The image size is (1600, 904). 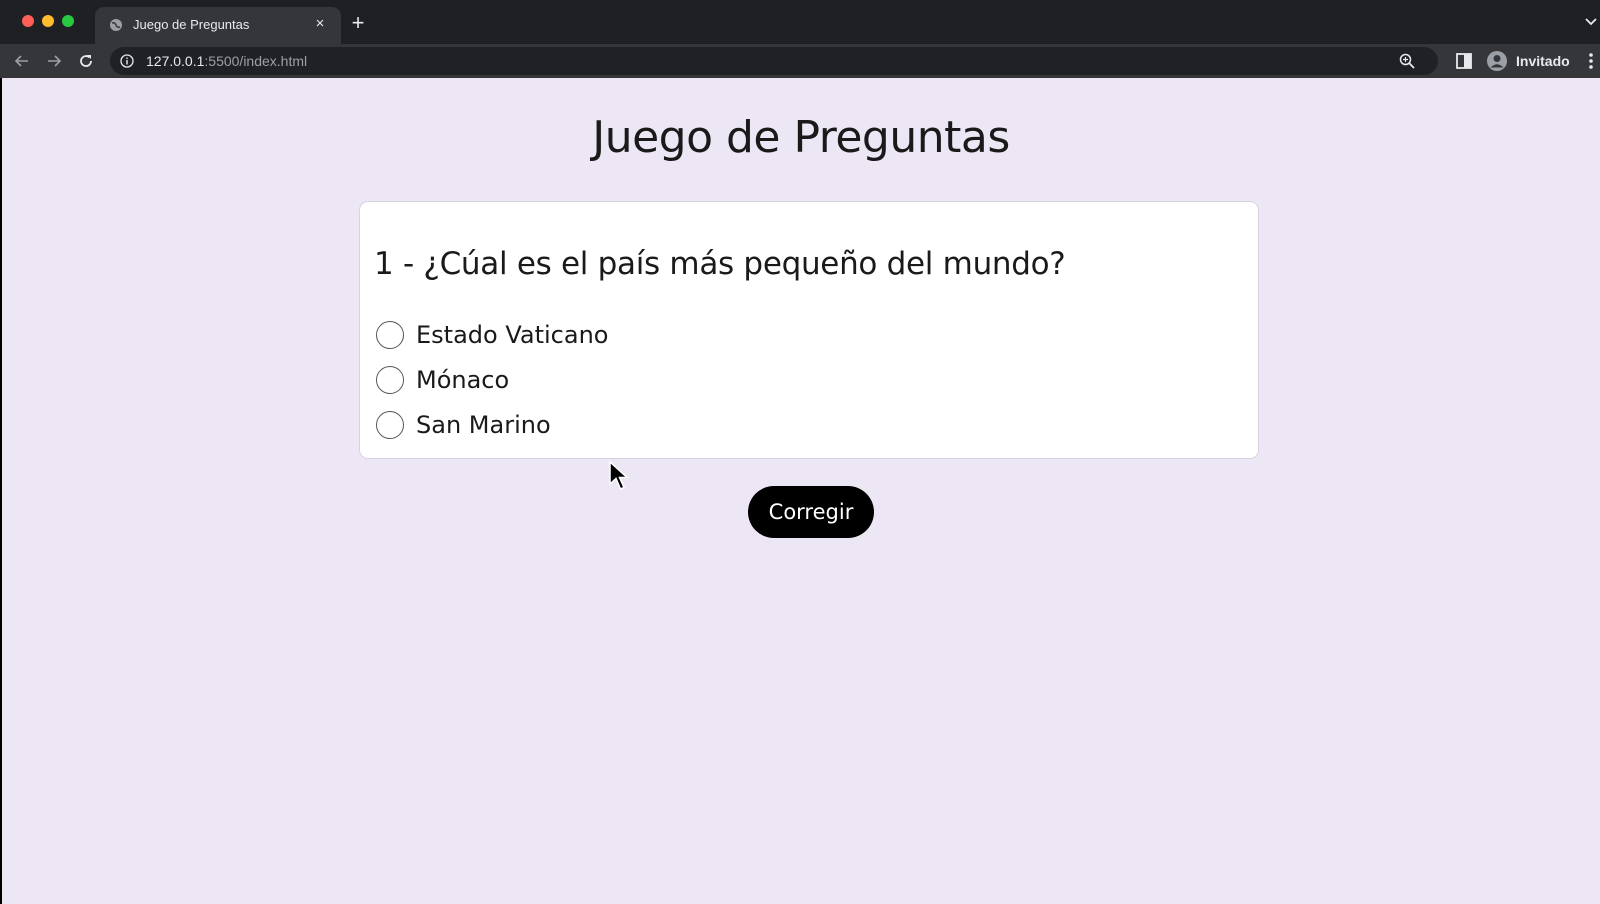 I want to click on option-label: Estado Vaticano, so click(x=512, y=334).